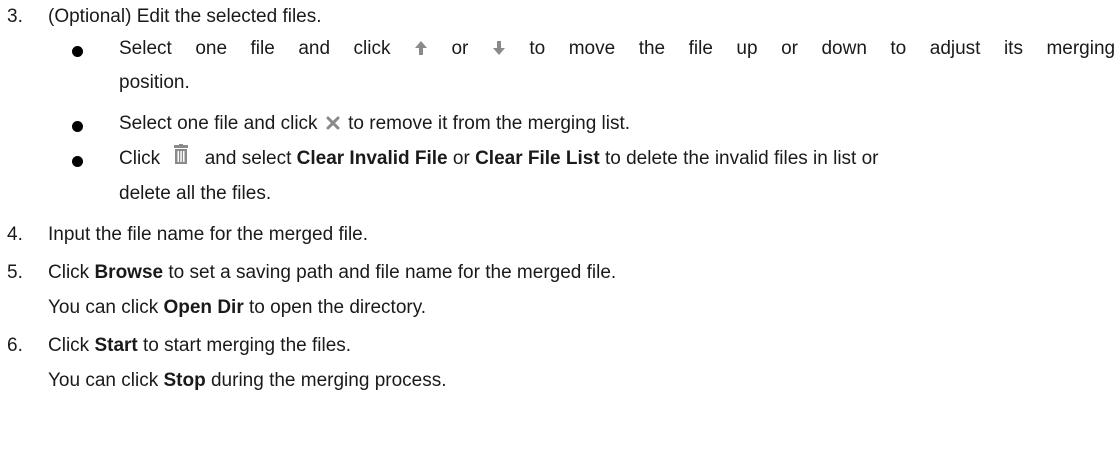  What do you see at coordinates (15, 16) in the screenshot?
I see `step-number: 3.` at bounding box center [15, 16].